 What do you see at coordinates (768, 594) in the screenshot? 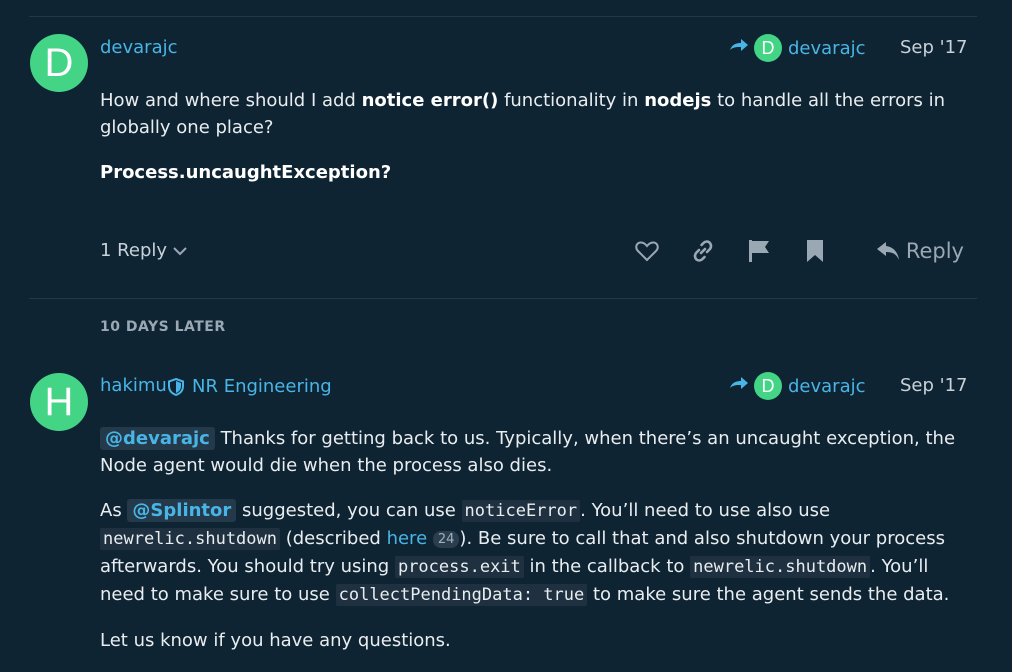
I see `text-span: to make sure the agent sends the data.` at bounding box center [768, 594].